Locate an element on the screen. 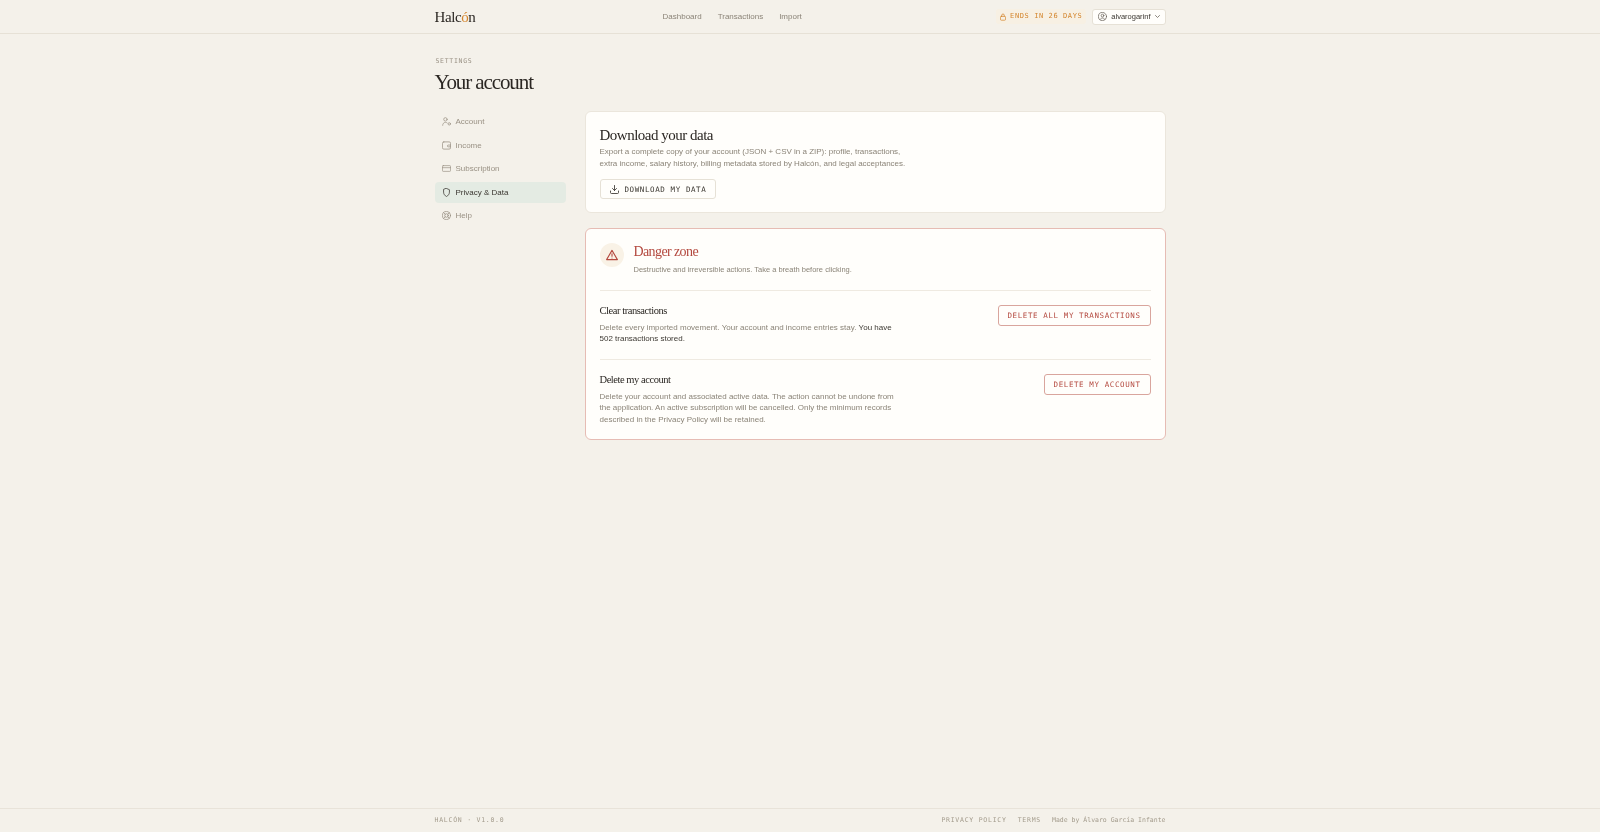  logo: Halcón is located at coordinates (455, 16).